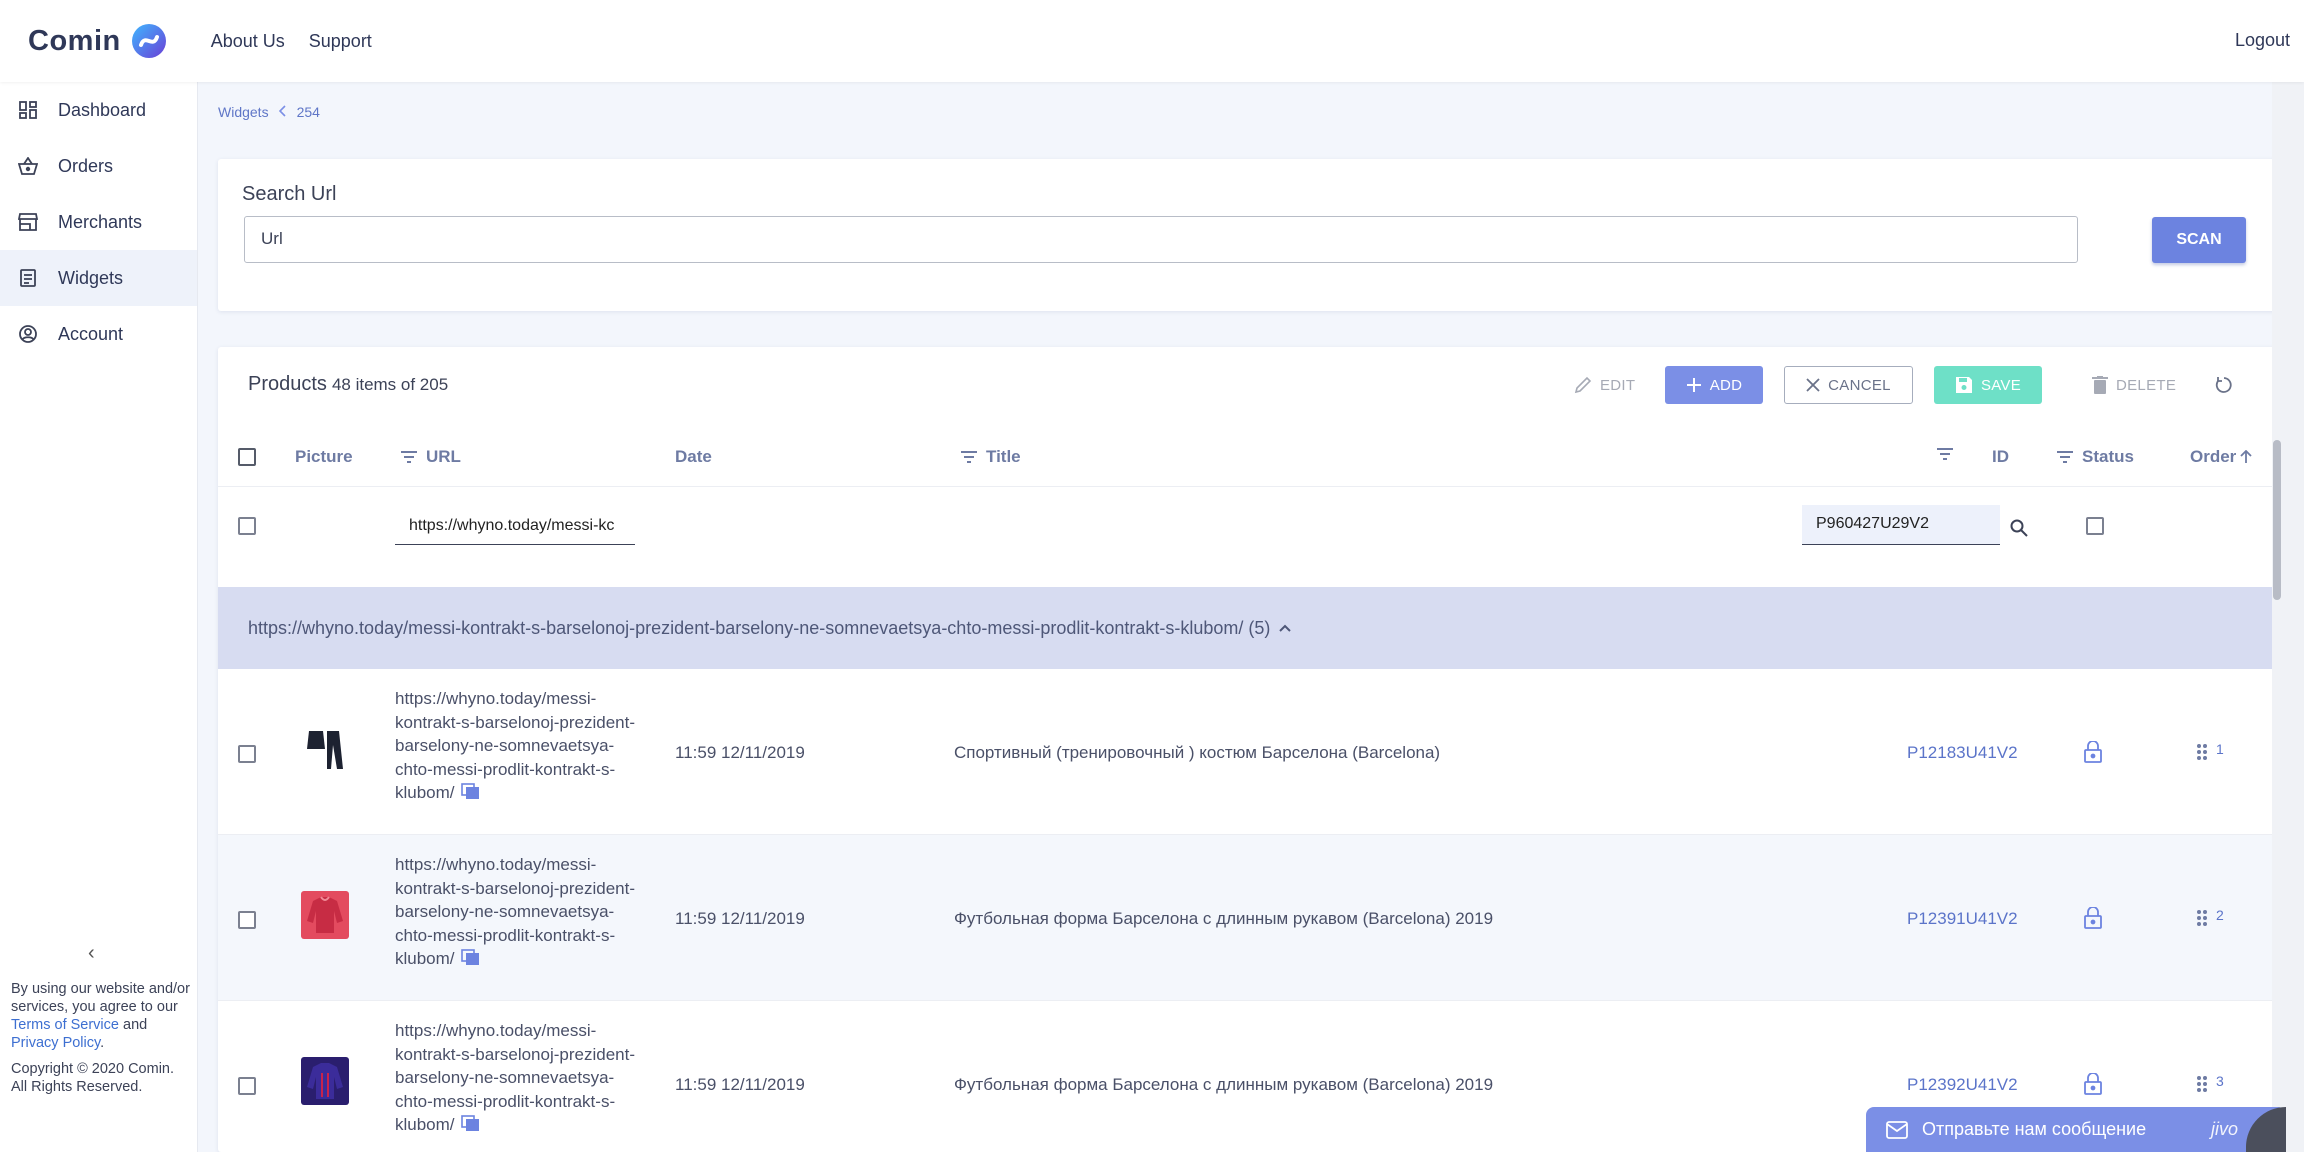  What do you see at coordinates (2001, 385) in the screenshot?
I see `save-label: SAVE` at bounding box center [2001, 385].